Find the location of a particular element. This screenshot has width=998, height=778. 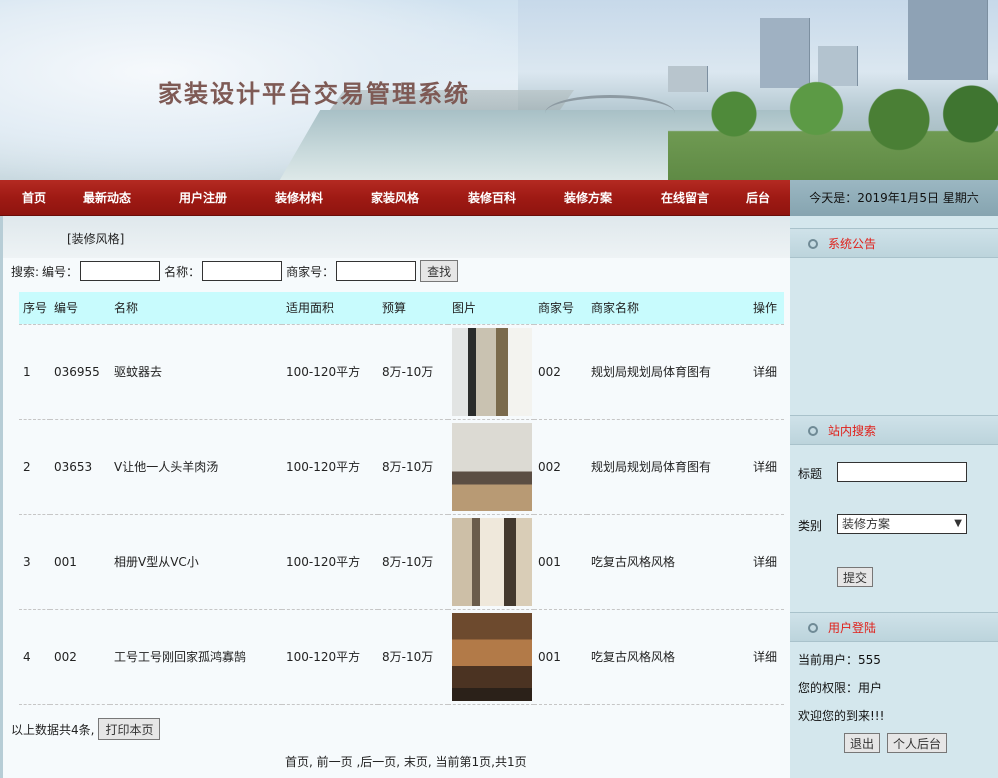

summary-text: 以上数据共4条, is located at coordinates (53, 729).